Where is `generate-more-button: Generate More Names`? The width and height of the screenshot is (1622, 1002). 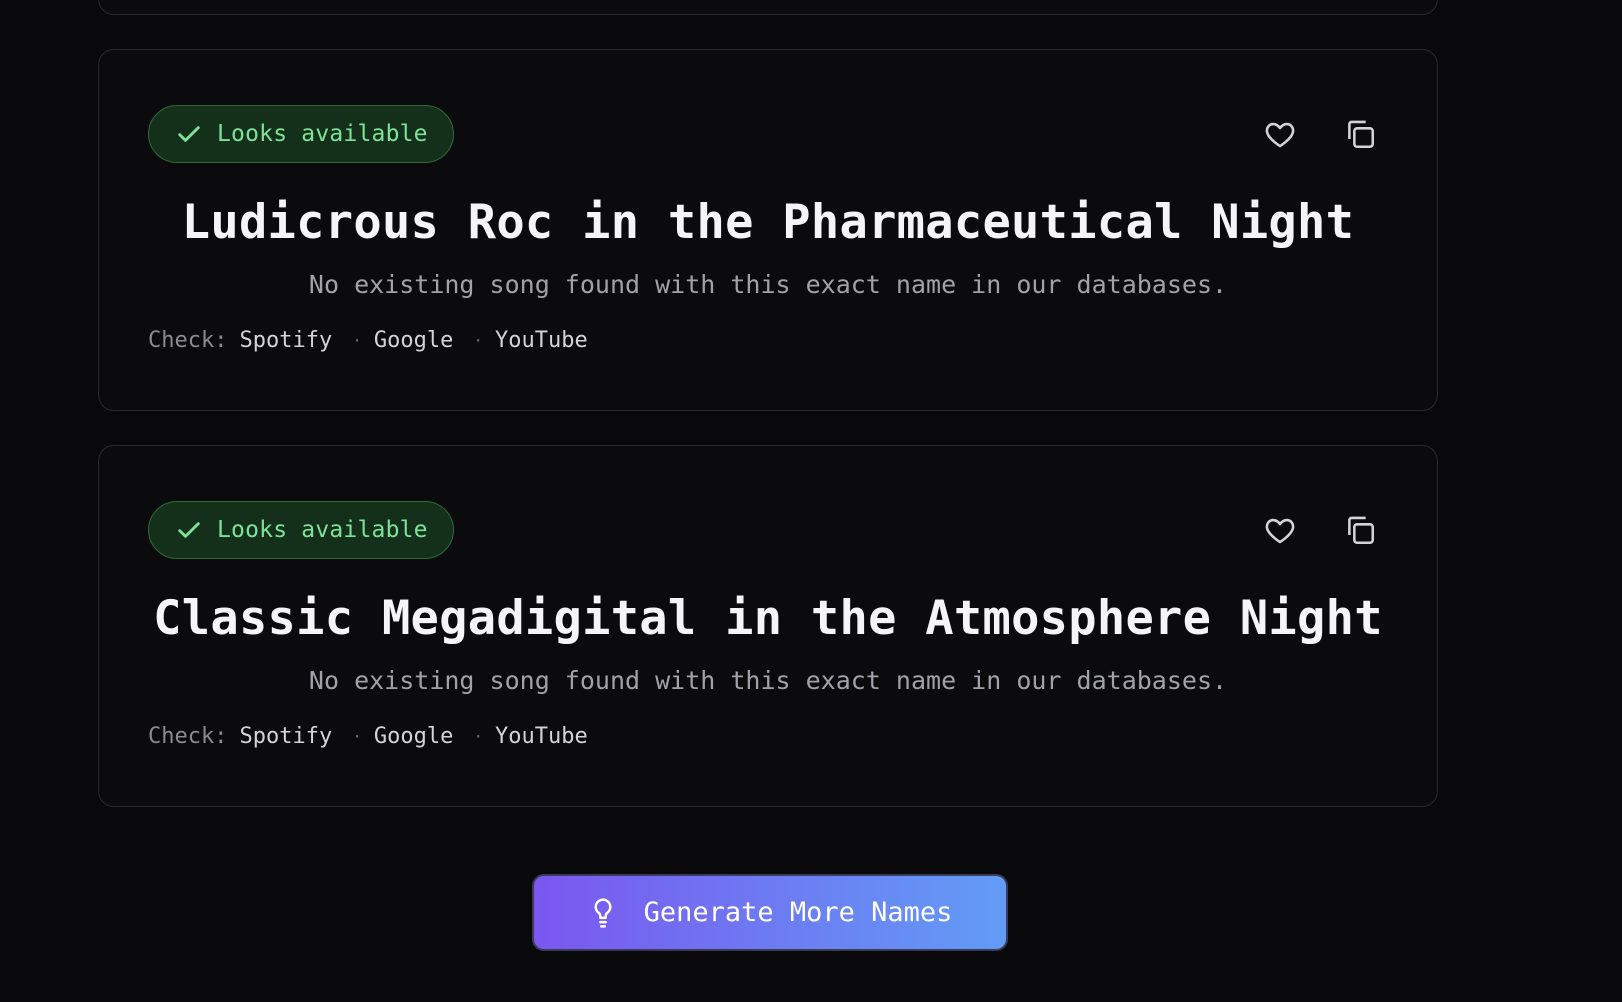
generate-more-button: Generate More Names is located at coordinates (770, 912).